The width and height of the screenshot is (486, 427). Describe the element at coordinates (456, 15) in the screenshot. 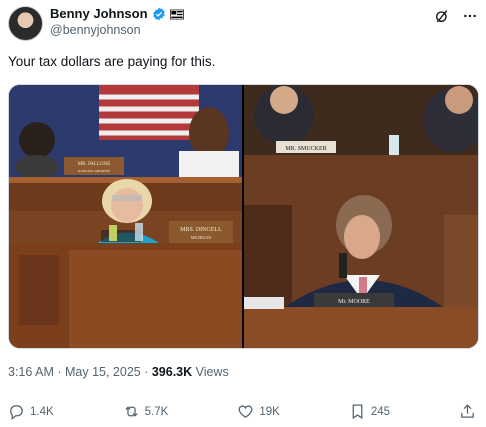

I see `header-actions` at that location.